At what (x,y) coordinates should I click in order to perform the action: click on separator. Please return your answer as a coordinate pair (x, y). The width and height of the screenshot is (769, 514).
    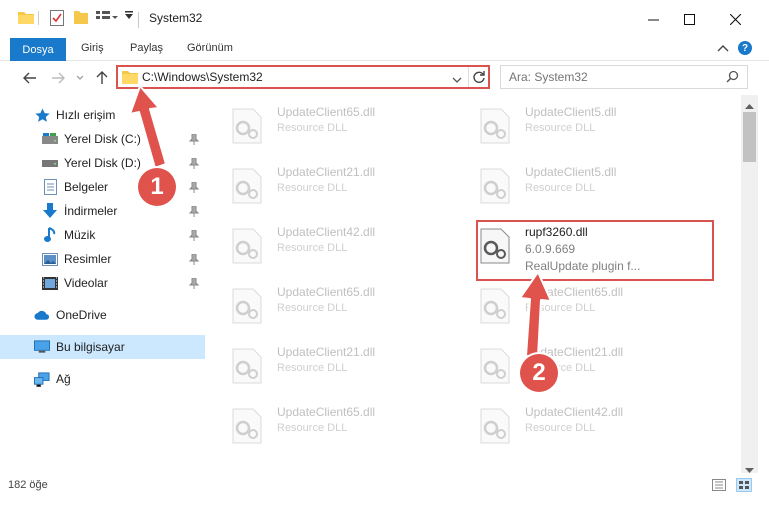
    Looking at the image, I should click on (38, 18).